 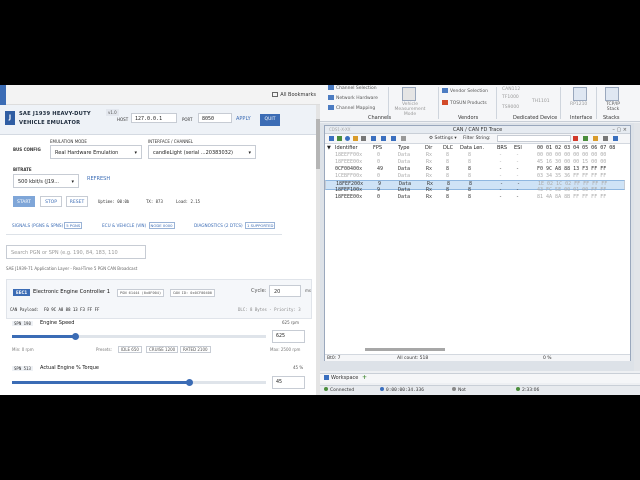 I want to click on toggle-icon, so click(x=363, y=138).